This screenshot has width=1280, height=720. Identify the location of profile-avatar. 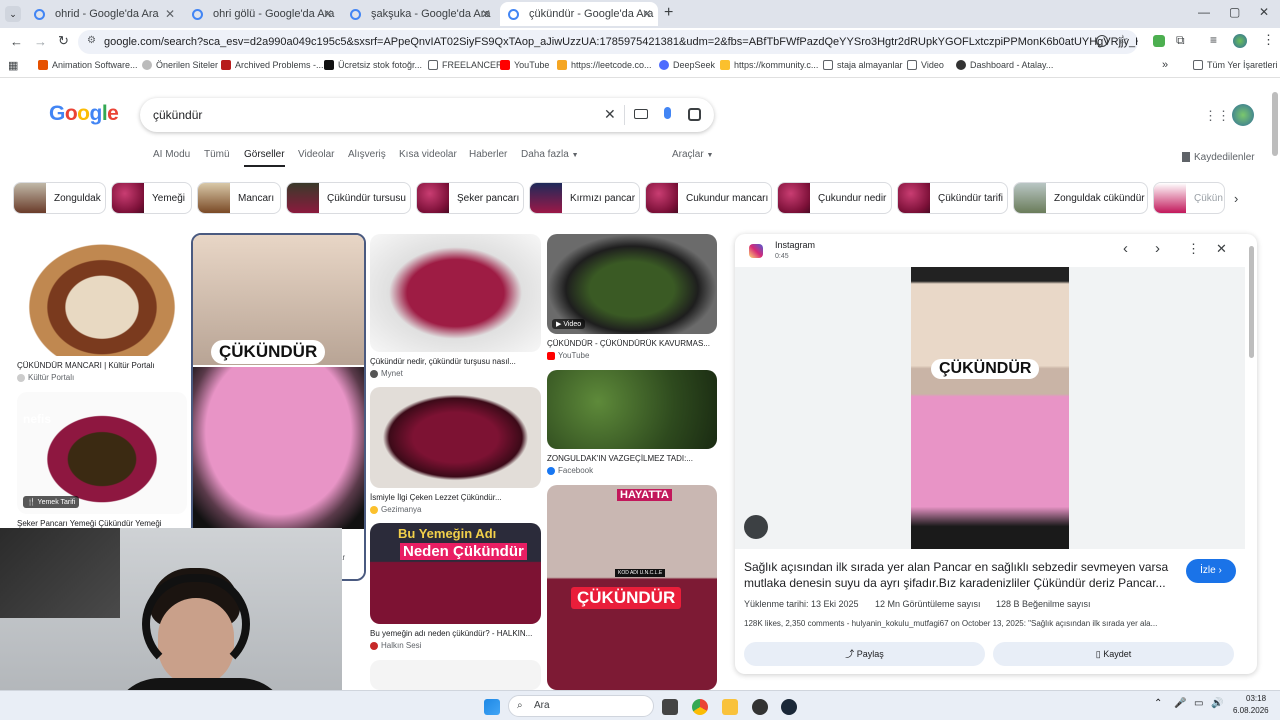
(1240, 41).